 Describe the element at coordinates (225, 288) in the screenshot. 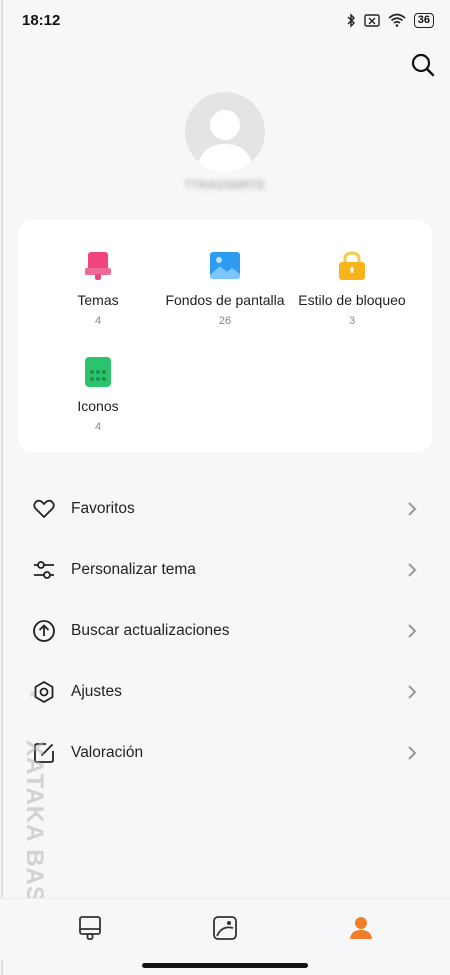

I see `category-fondos: Fondos de pantalla 26` at that location.